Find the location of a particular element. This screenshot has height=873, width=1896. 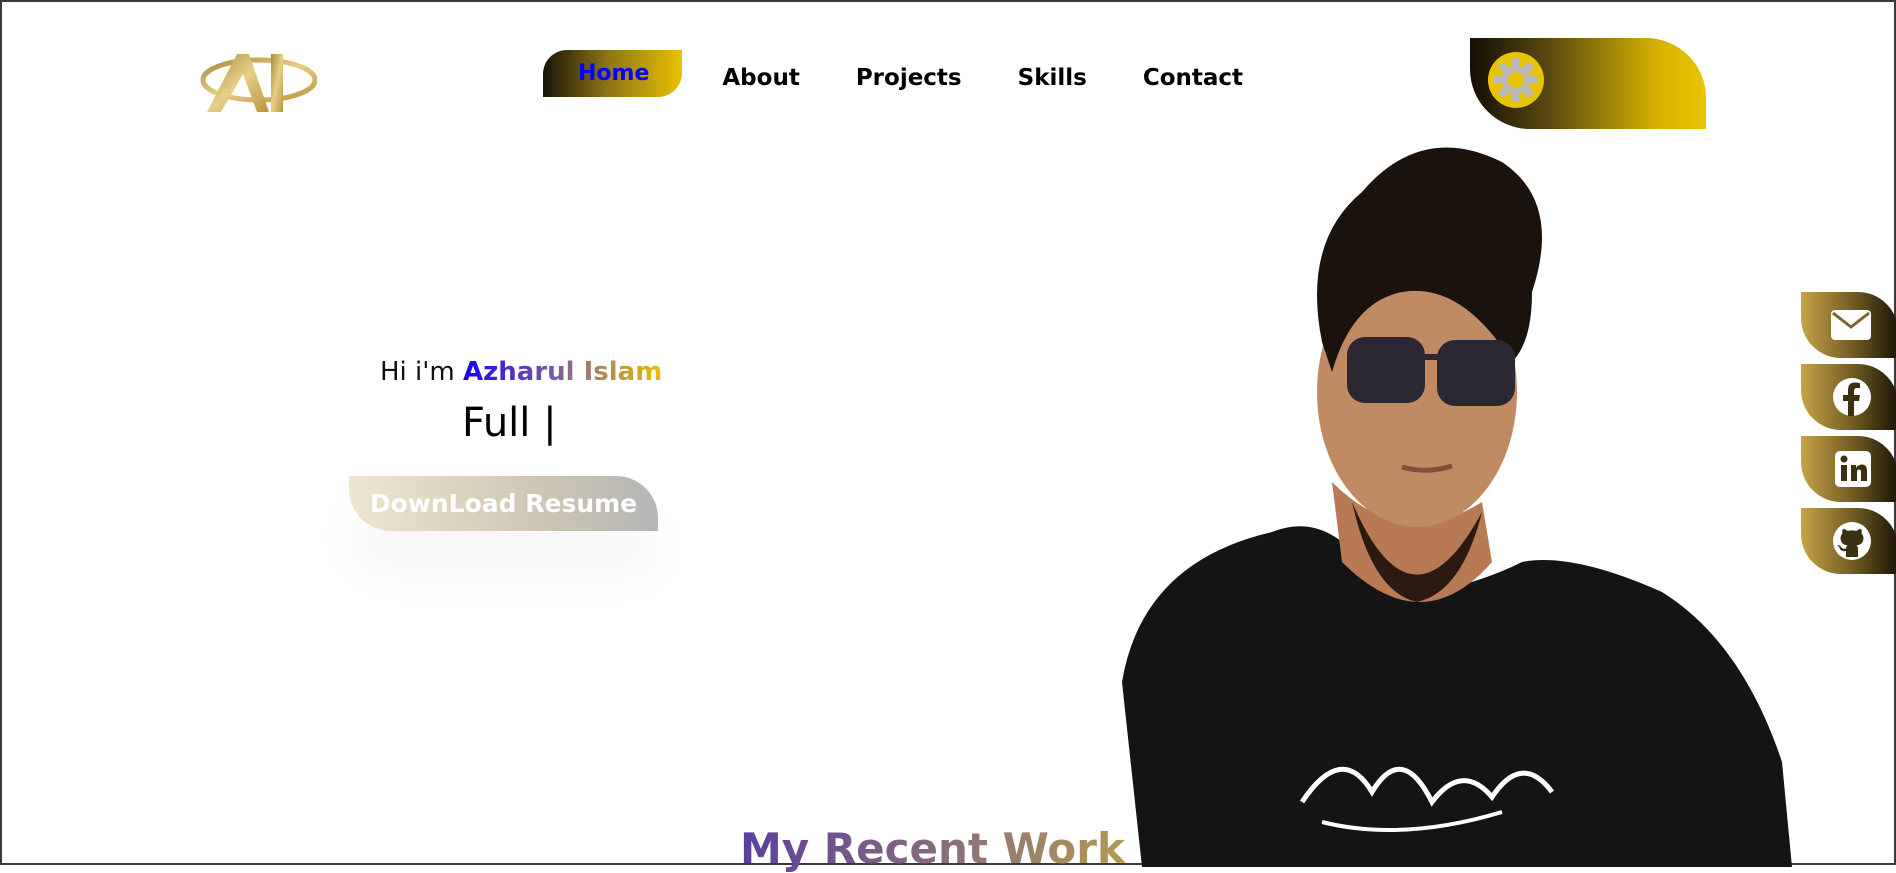

site-logo is located at coordinates (257, 82).